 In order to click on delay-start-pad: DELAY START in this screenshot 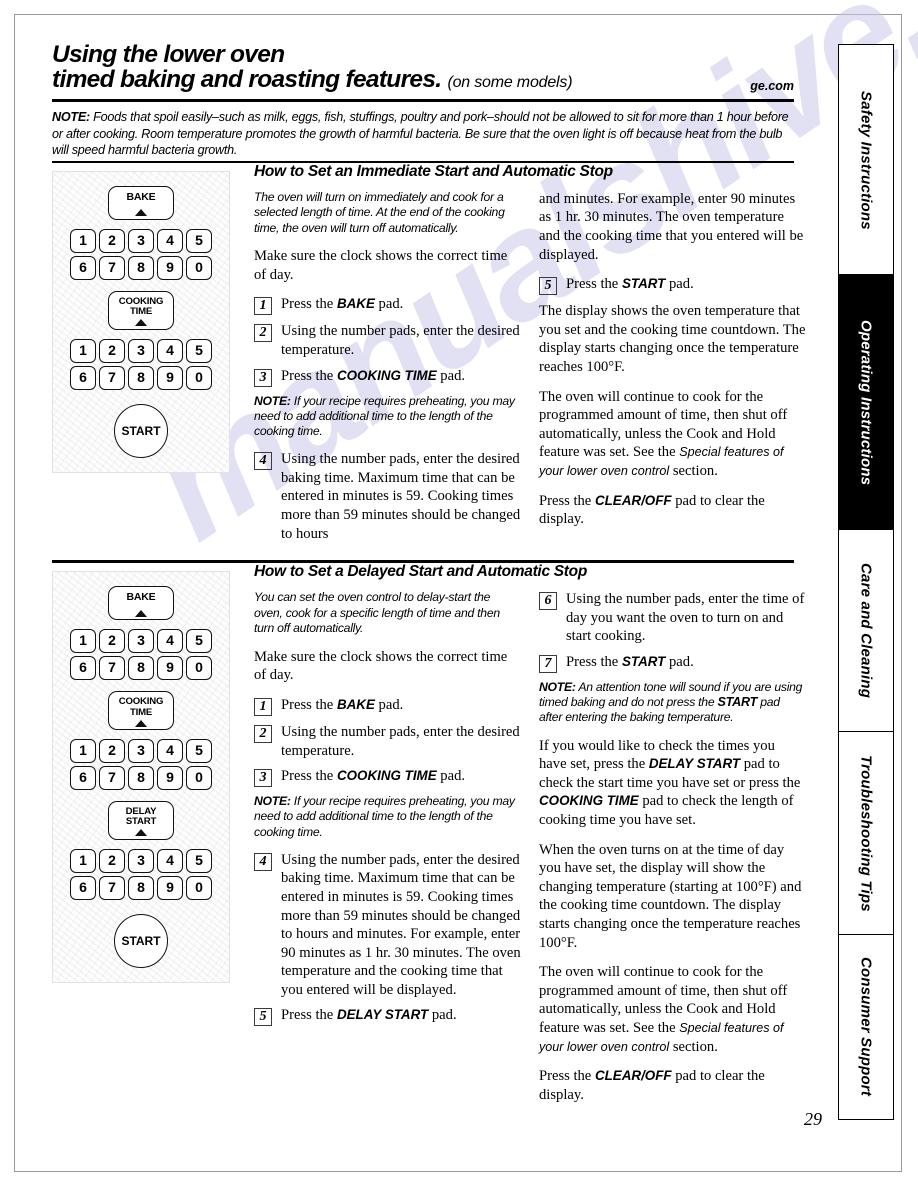, I will do `click(141, 820)`.